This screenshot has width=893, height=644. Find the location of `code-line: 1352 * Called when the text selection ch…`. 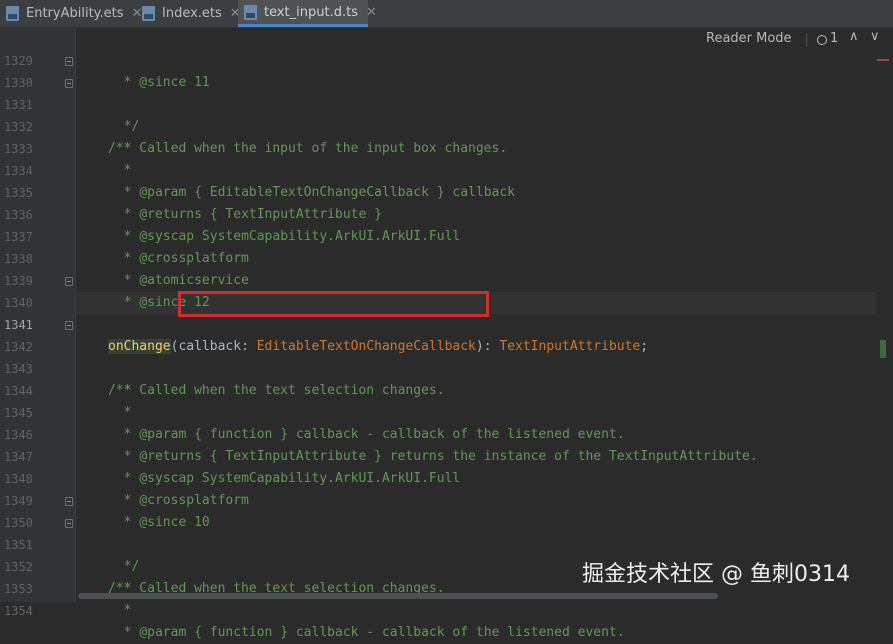

code-line: 1352 * Called when the text selection ch… is located at coordinates (439, 565).